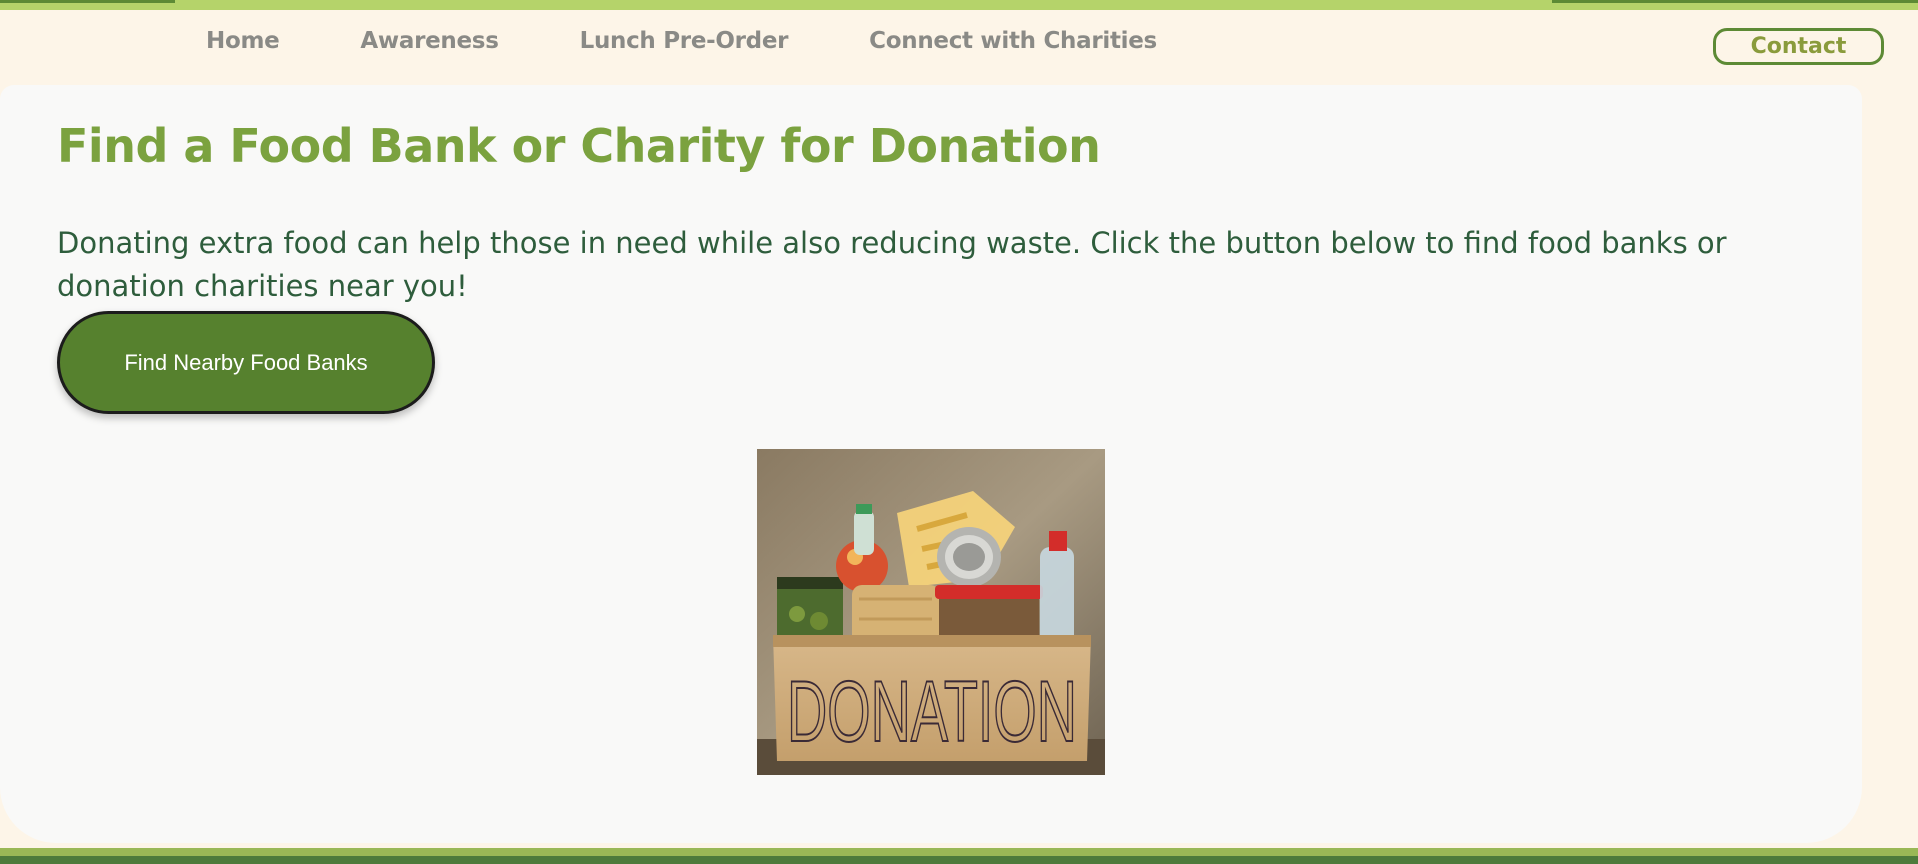 The width and height of the screenshot is (1918, 864). Describe the element at coordinates (959, 852) in the screenshot. I see `bottom-accent-bar` at that location.